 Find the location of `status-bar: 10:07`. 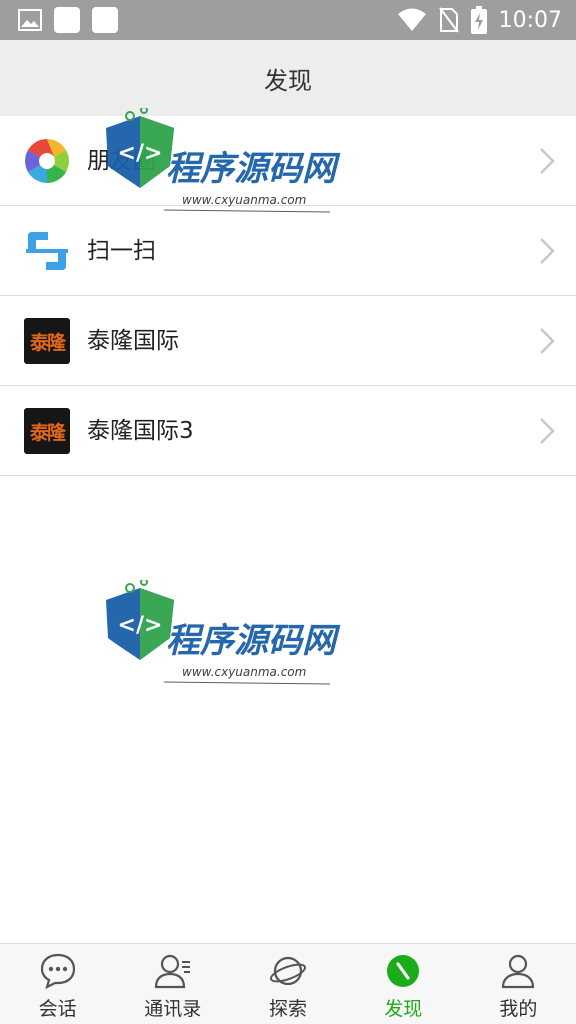

status-bar: 10:07 is located at coordinates (288, 20).